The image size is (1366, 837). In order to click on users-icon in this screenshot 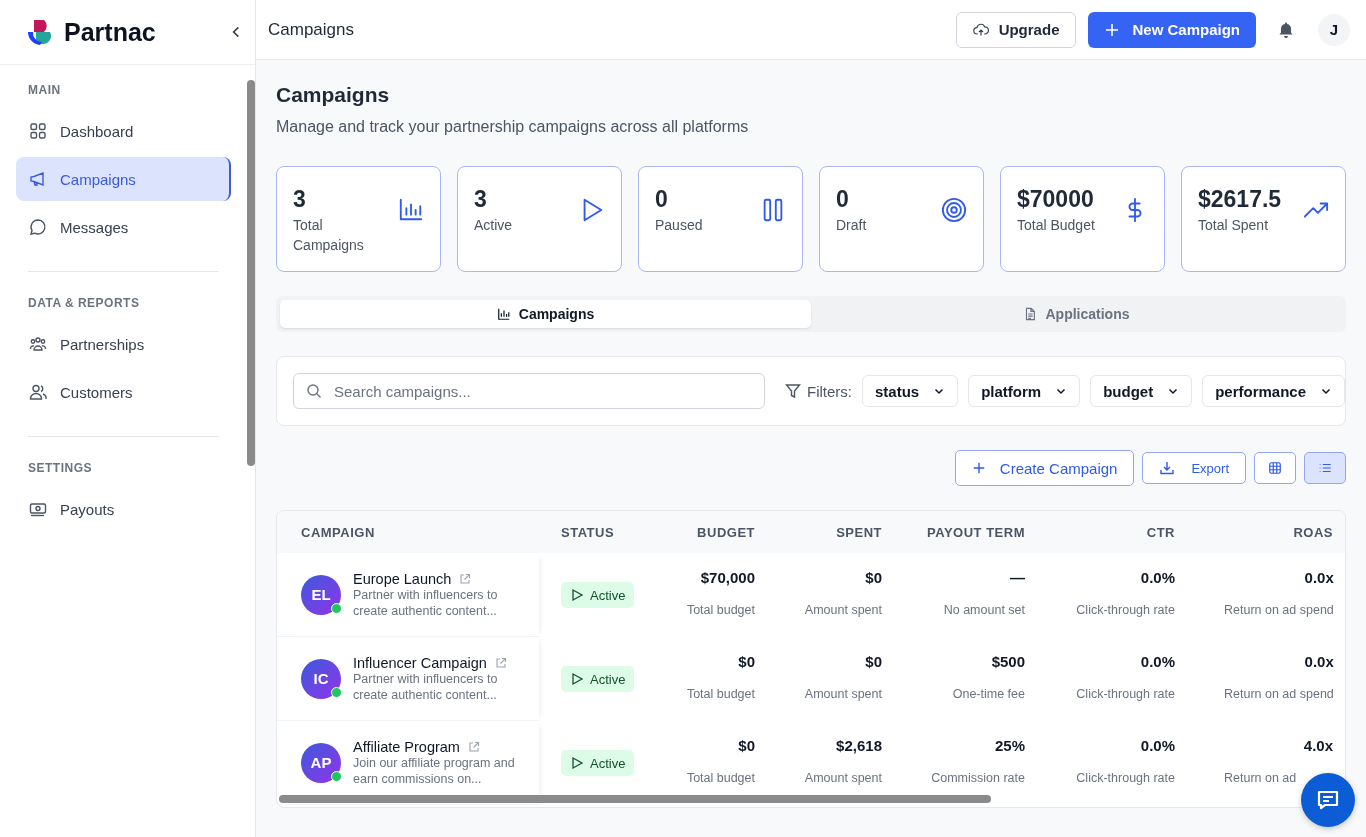, I will do `click(38, 392)`.